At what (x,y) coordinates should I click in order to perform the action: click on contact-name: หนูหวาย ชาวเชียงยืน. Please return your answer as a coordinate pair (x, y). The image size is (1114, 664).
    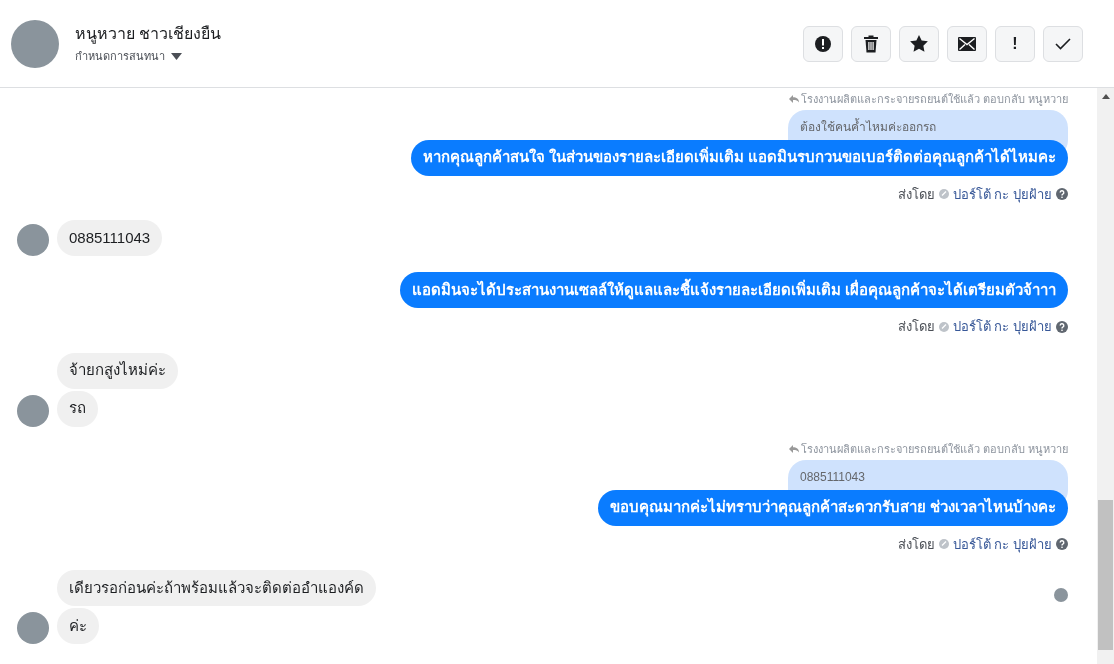
    Looking at the image, I should click on (149, 35).